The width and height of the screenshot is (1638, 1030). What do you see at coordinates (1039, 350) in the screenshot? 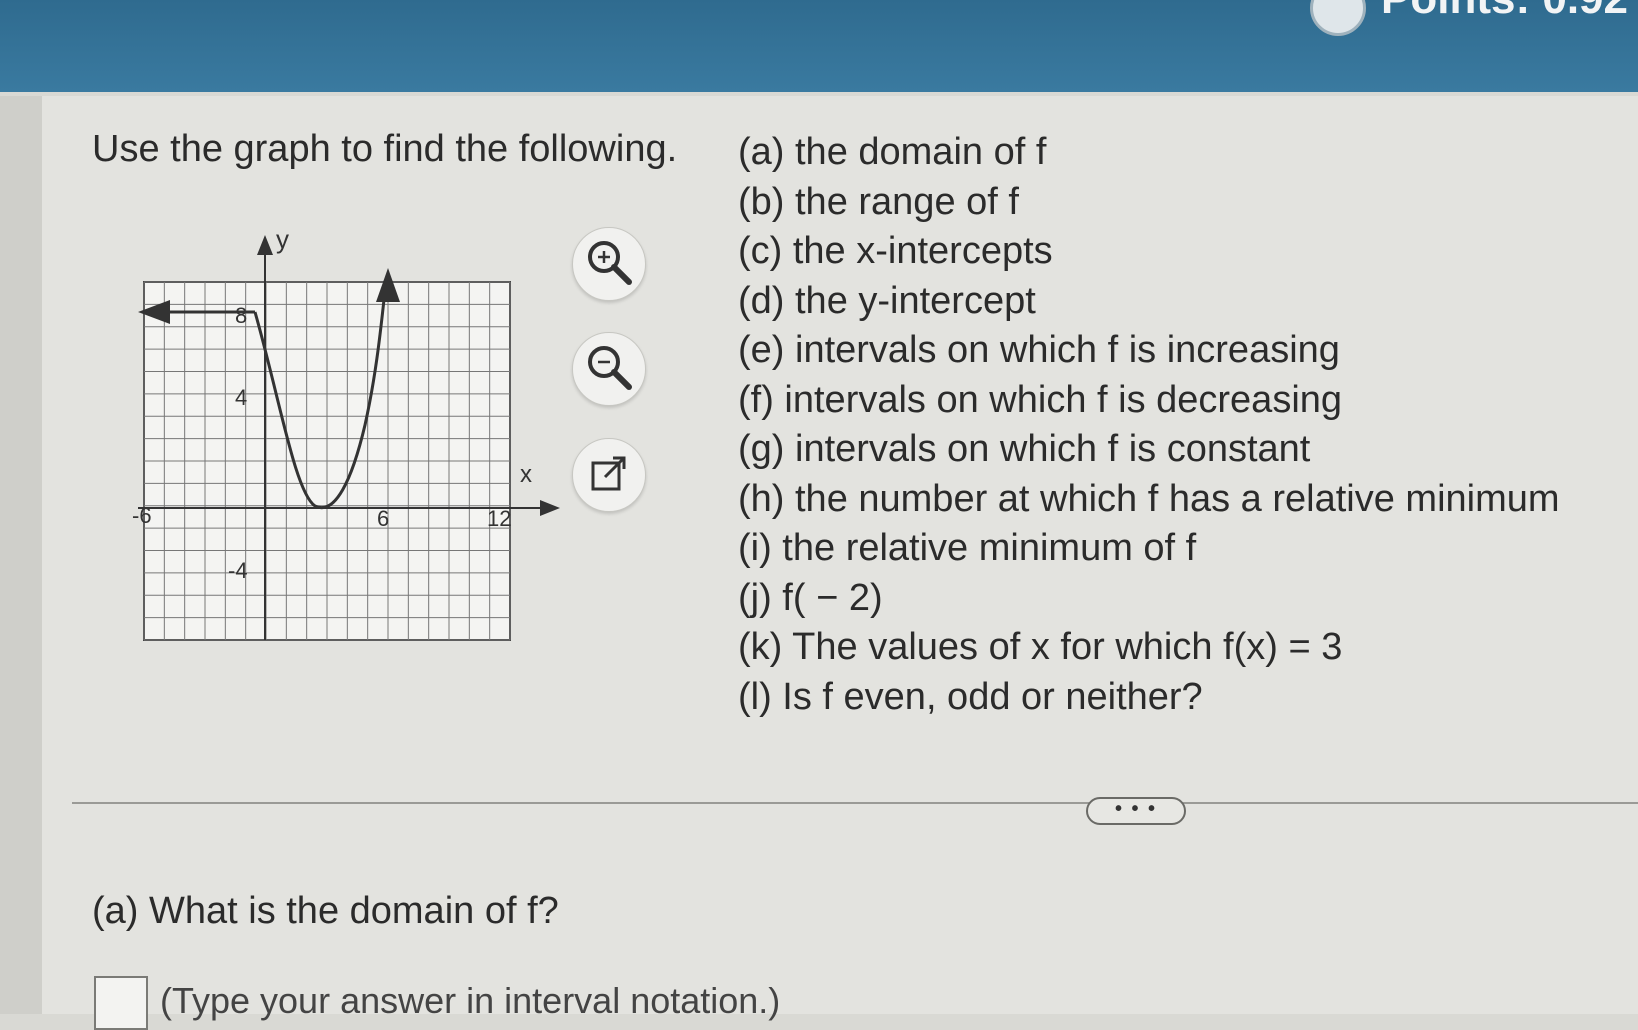
I see `question-item: (e) intervals on which f is increasing` at bounding box center [1039, 350].